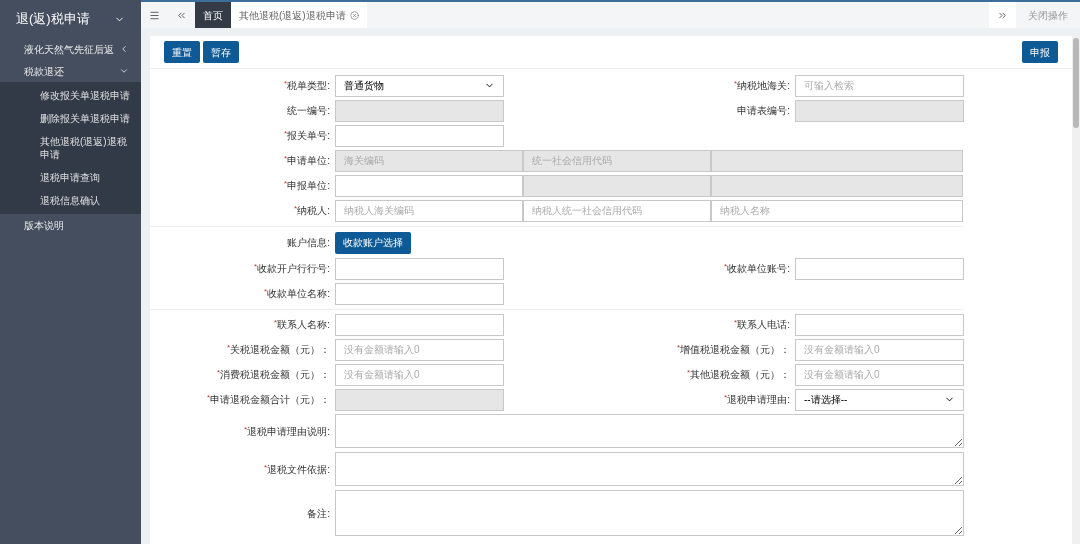  Describe the element at coordinates (757, 268) in the screenshot. I see `field-label: *收款单位账号:` at that location.